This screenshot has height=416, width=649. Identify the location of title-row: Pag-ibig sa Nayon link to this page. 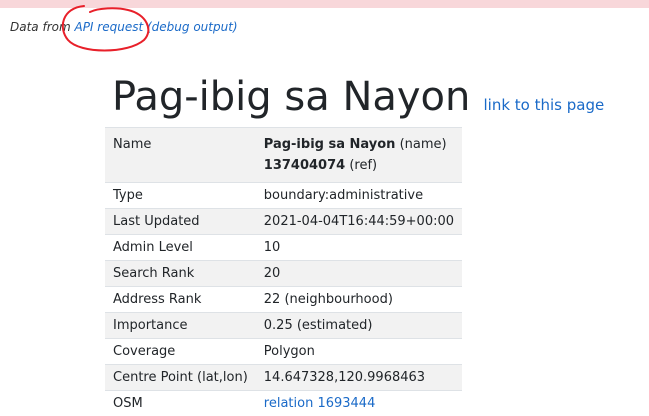
(358, 97).